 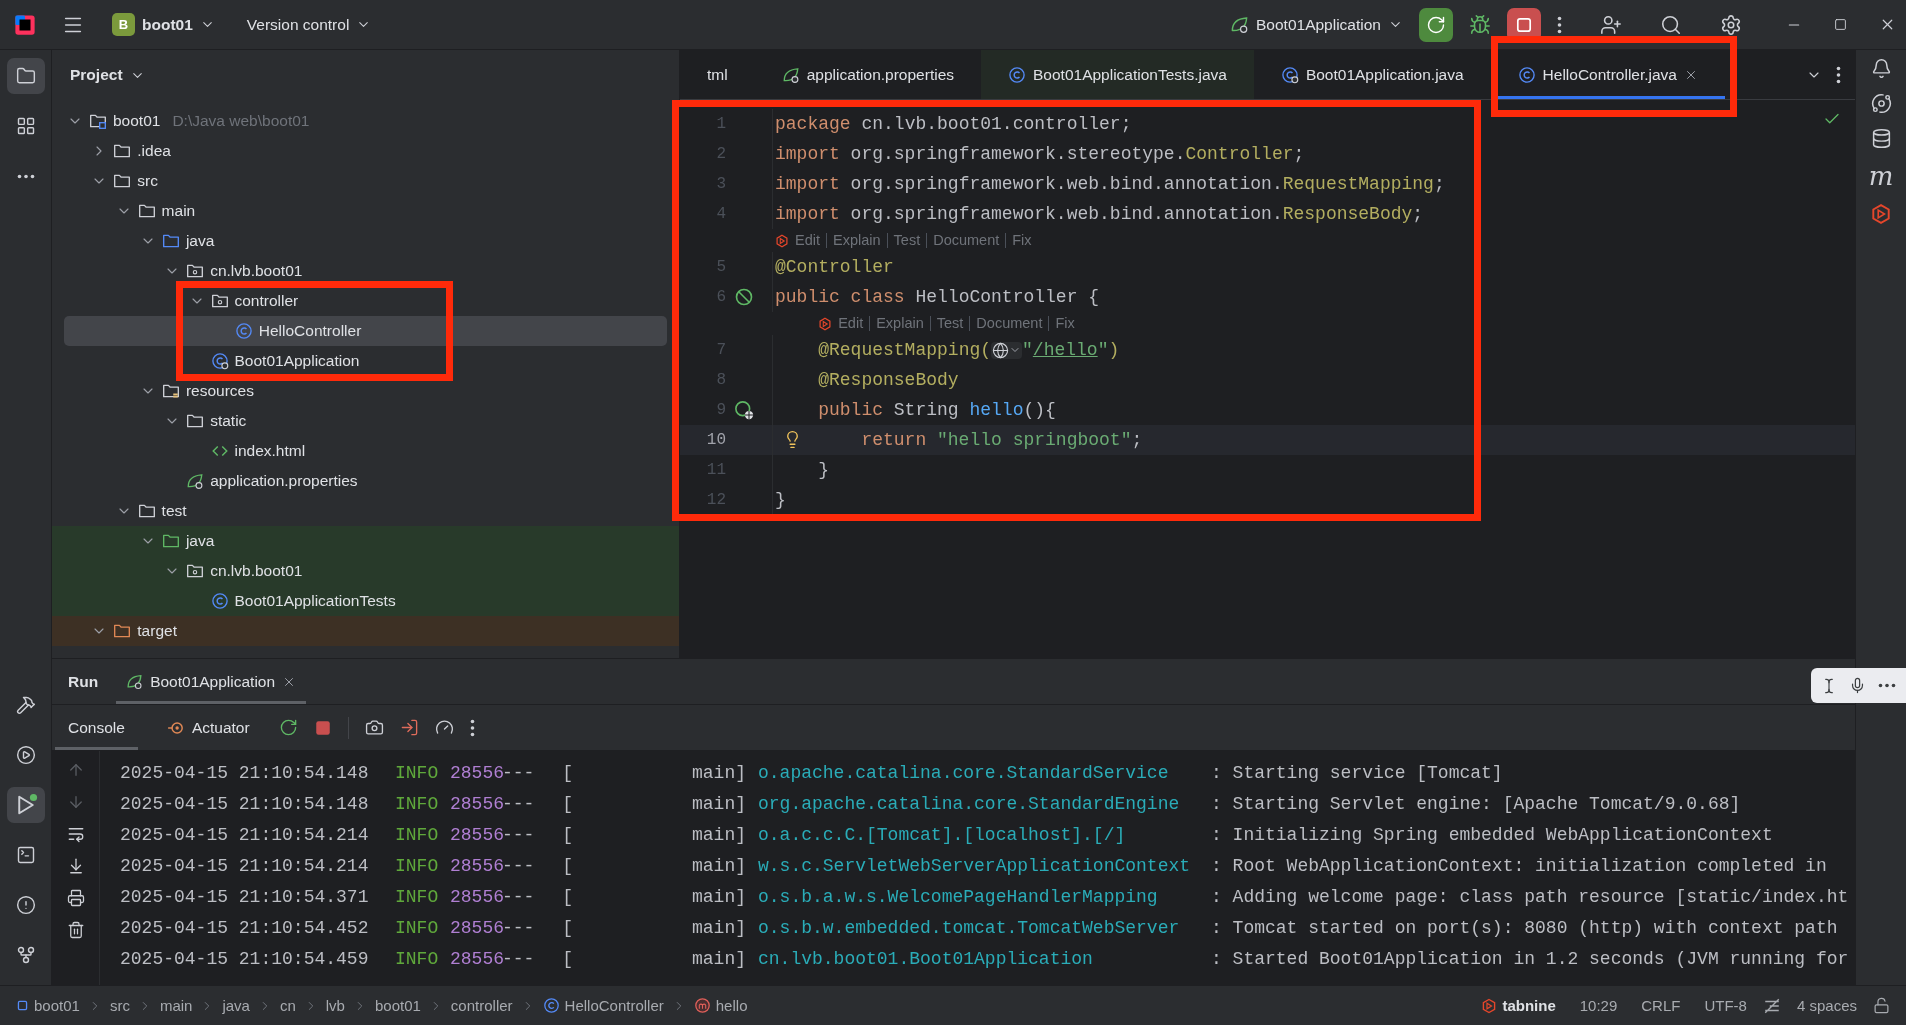 What do you see at coordinates (1881, 103) in the screenshot?
I see `spiral-icon` at bounding box center [1881, 103].